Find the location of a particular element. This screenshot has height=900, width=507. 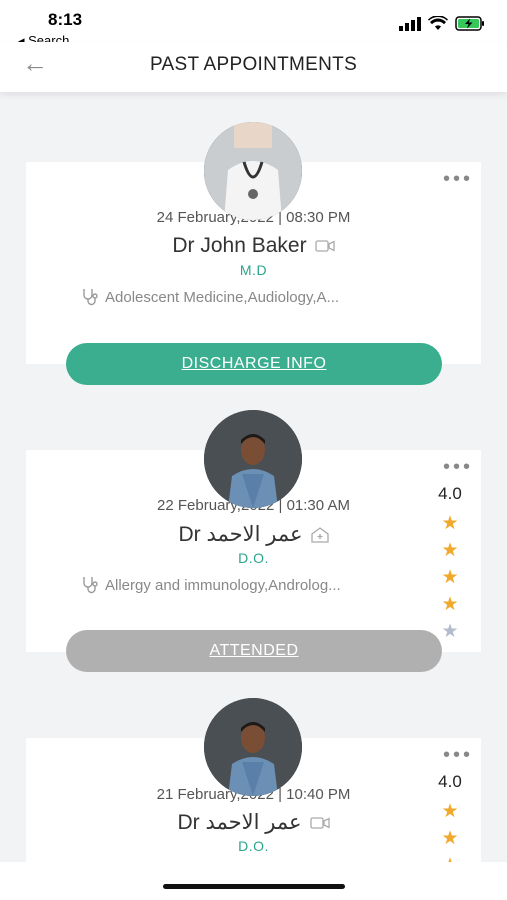

home-indicator is located at coordinates (254, 886).